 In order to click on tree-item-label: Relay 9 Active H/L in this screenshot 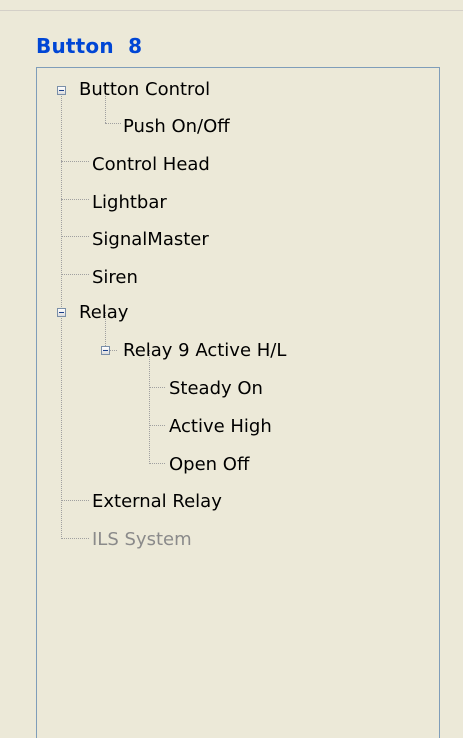, I will do `click(205, 350)`.